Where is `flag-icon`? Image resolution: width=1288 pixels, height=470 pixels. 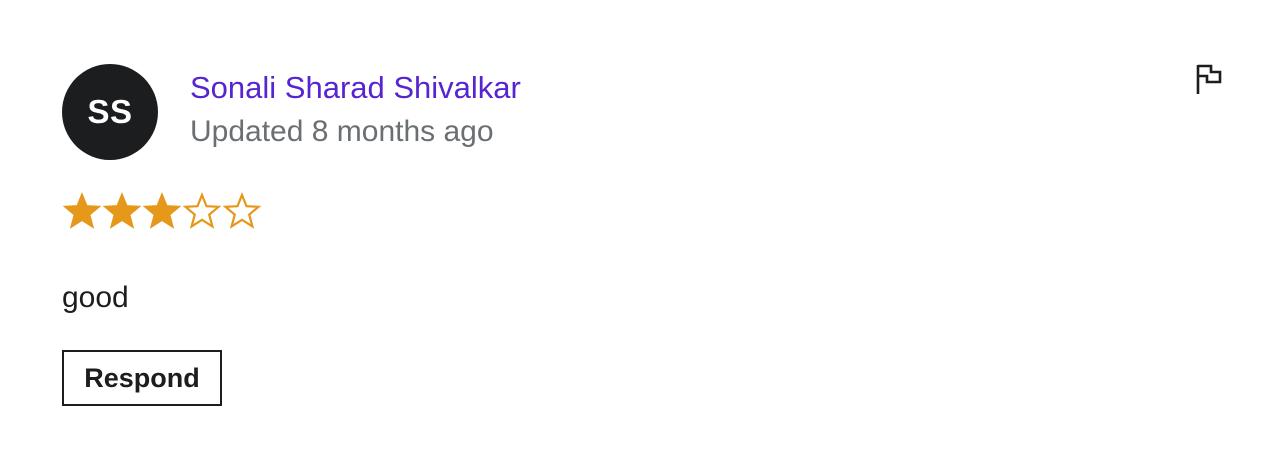
flag-icon is located at coordinates (1209, 81).